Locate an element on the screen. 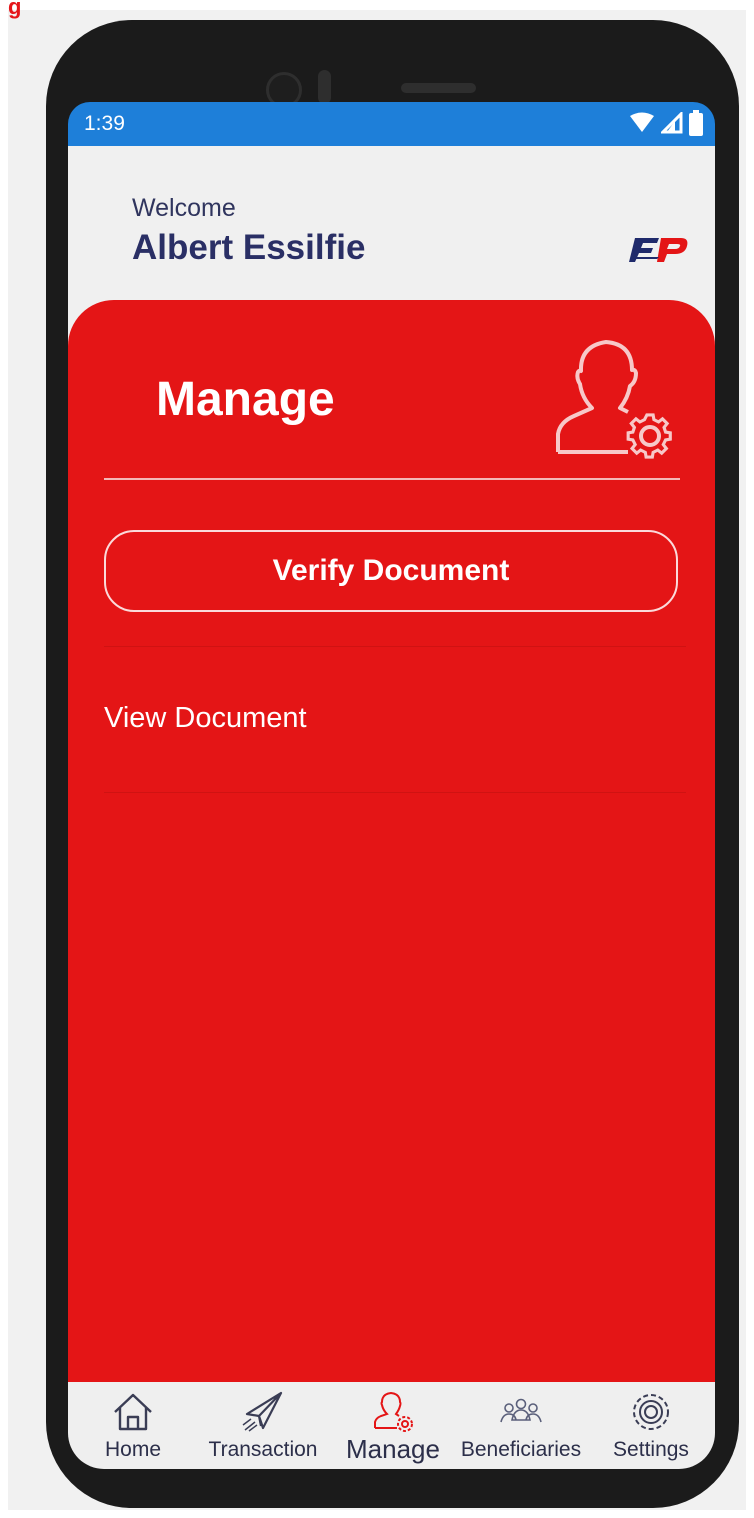  nav-label-settings: Settings is located at coordinates (651, 1449).